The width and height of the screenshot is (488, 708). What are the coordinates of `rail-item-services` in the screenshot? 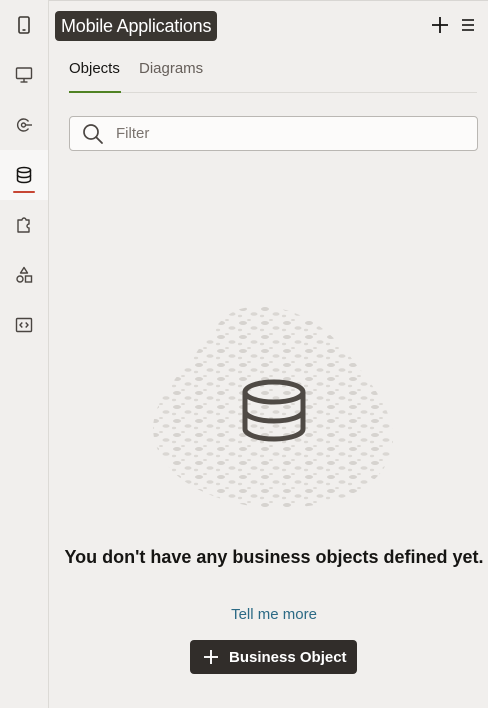 It's located at (24, 125).